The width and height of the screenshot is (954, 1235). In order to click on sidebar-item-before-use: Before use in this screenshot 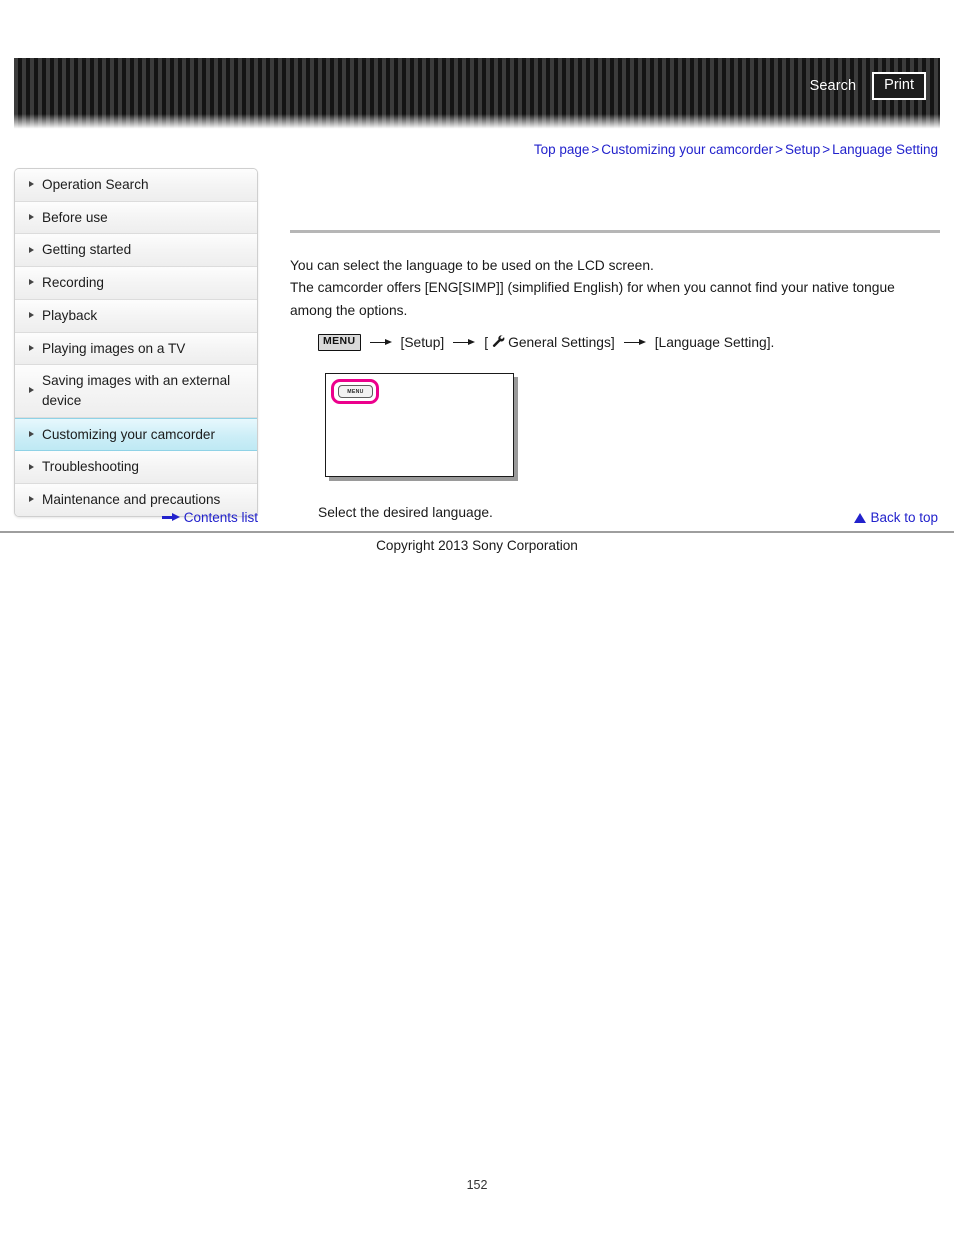, I will do `click(136, 218)`.